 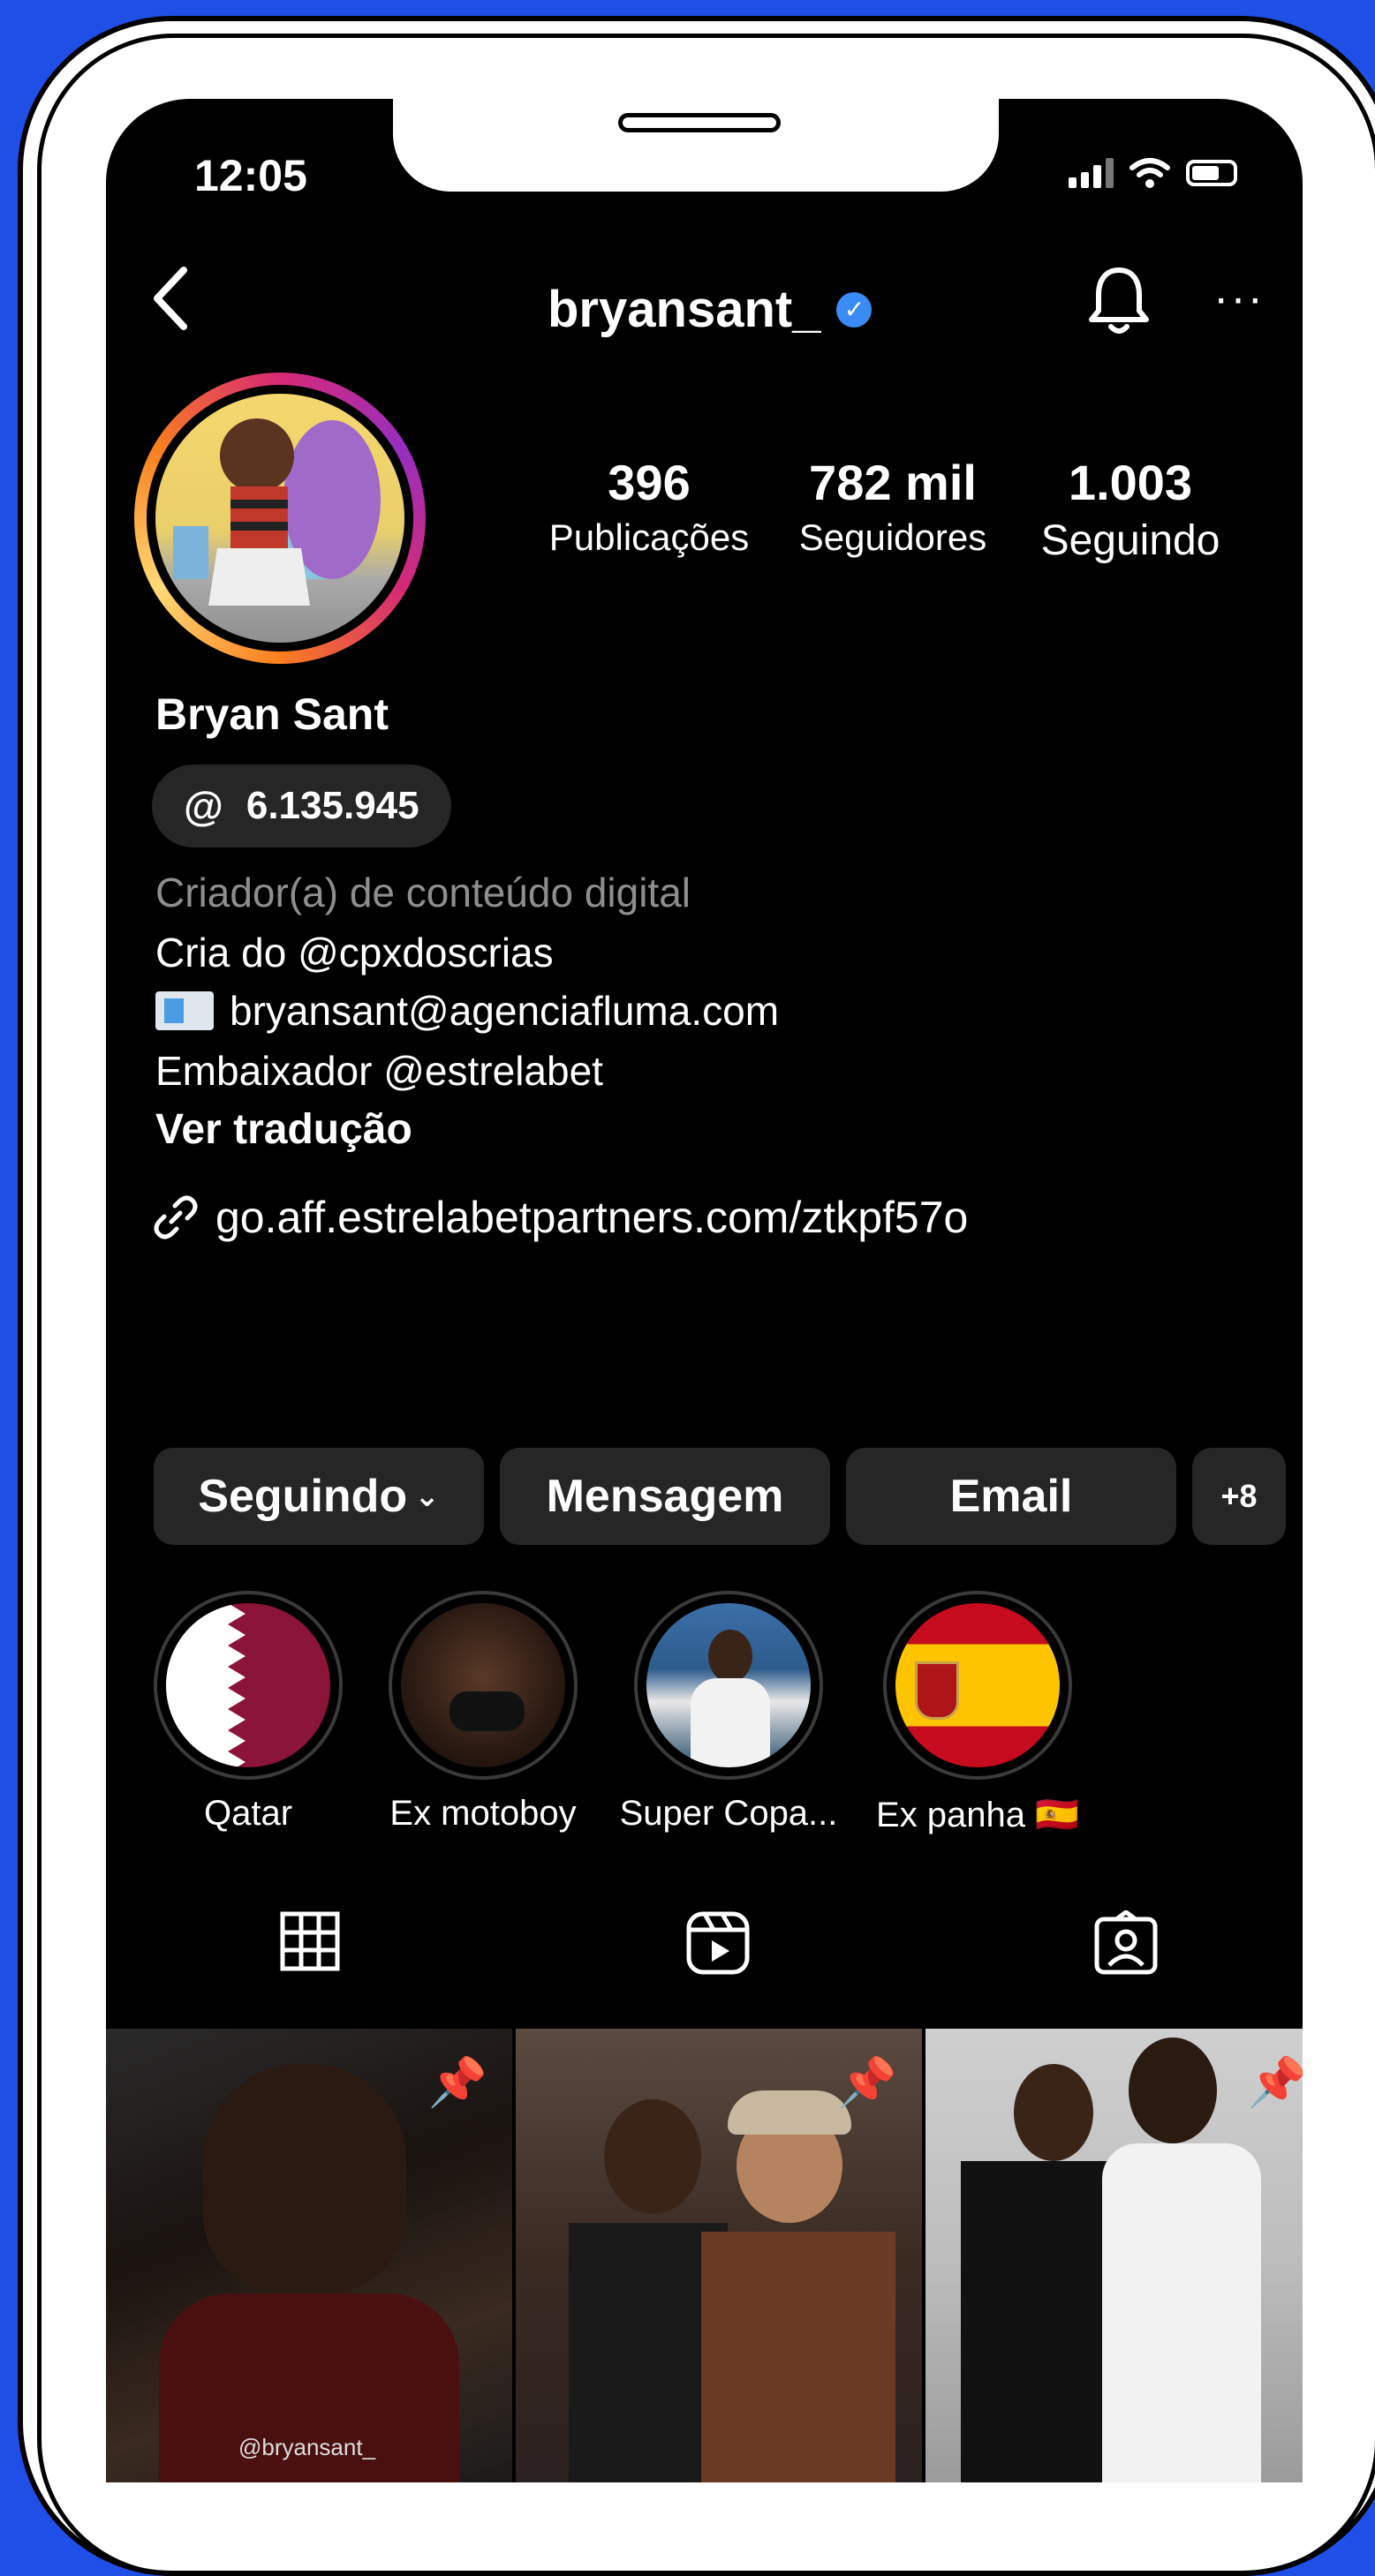 I want to click on post-thumbnail: 📌 @bryansant_, so click(x=309, y=2255).